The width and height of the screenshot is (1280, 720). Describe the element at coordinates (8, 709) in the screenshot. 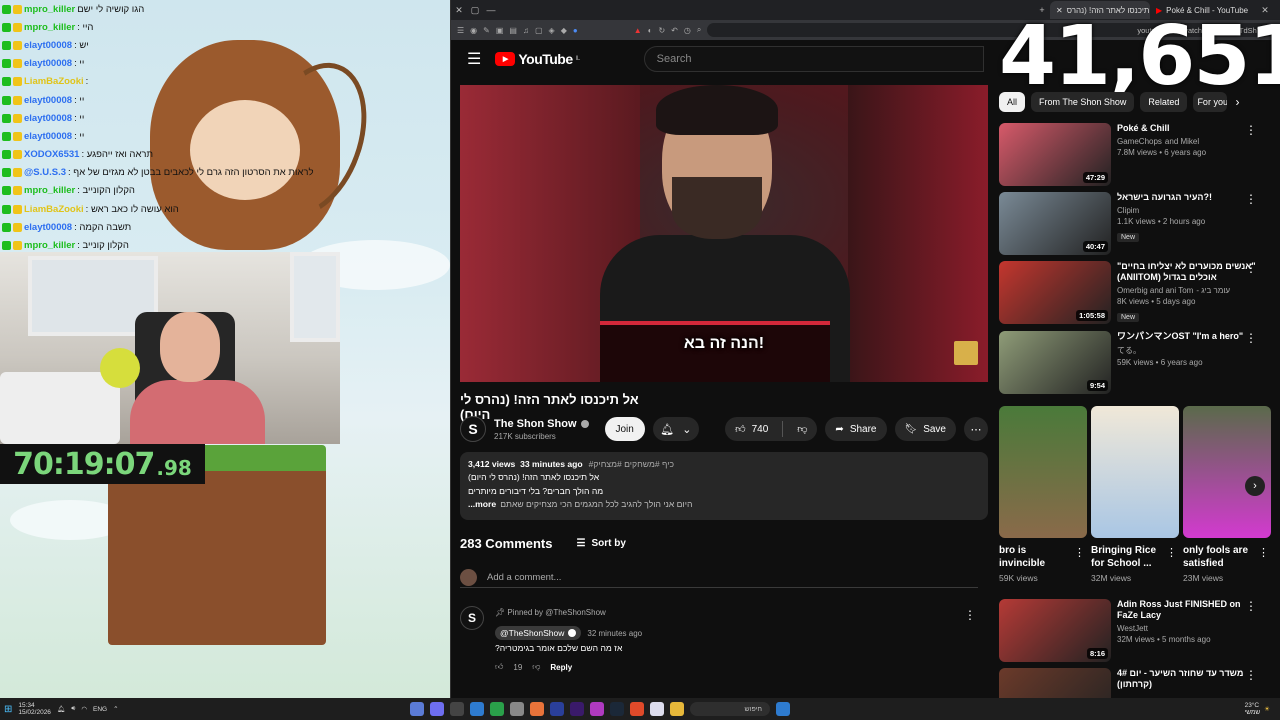

I see `windows-start-icon: ⊞` at that location.